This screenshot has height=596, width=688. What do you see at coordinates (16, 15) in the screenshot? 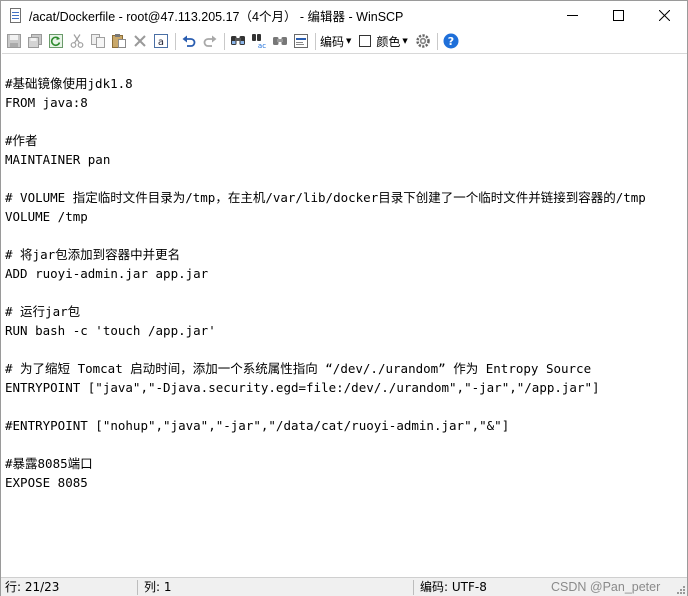
I see `document-icon` at bounding box center [16, 15].